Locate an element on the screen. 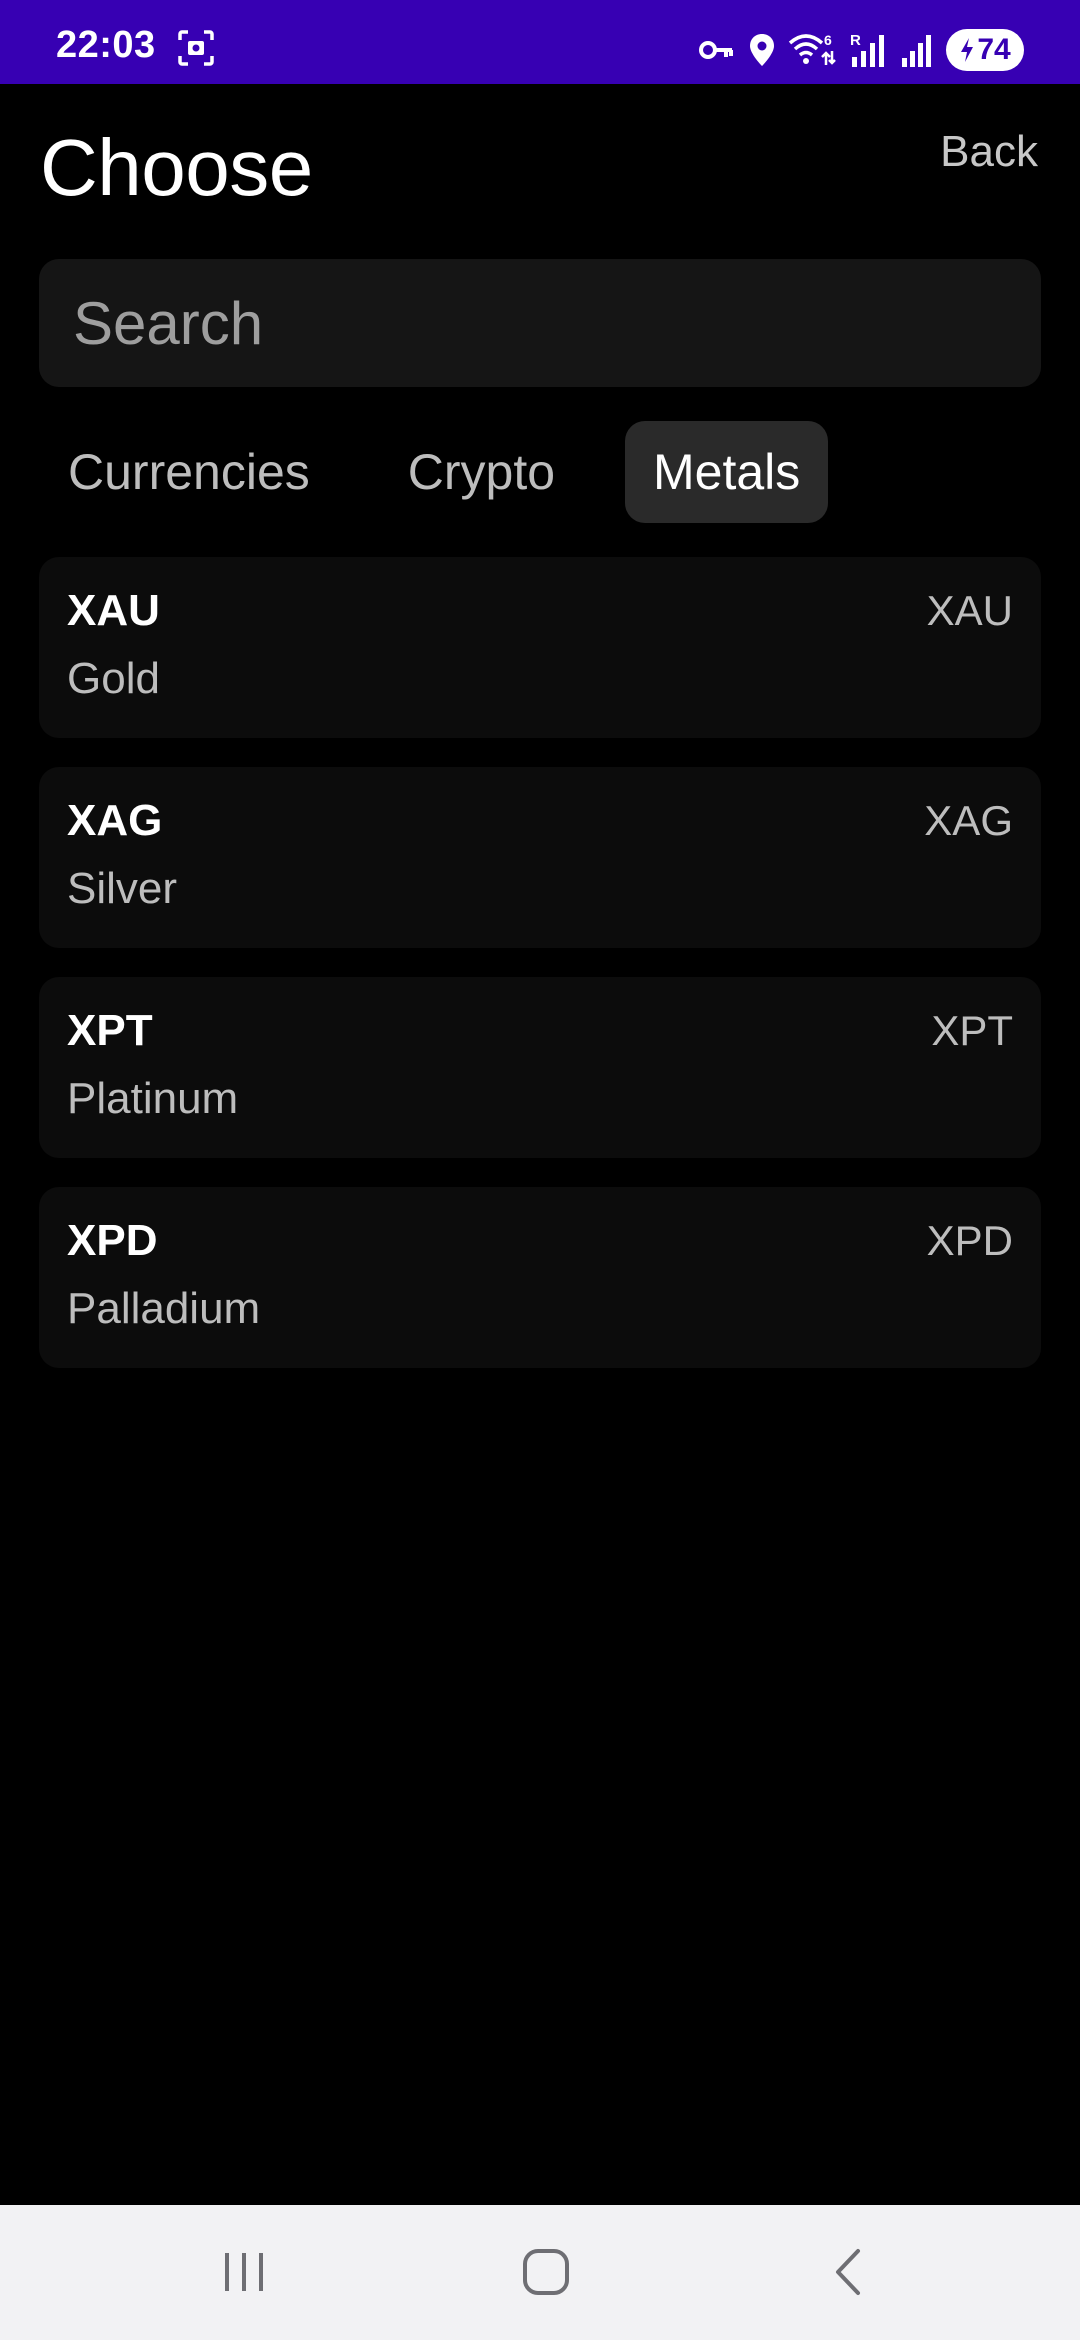  bolt-icon is located at coordinates (967, 50).